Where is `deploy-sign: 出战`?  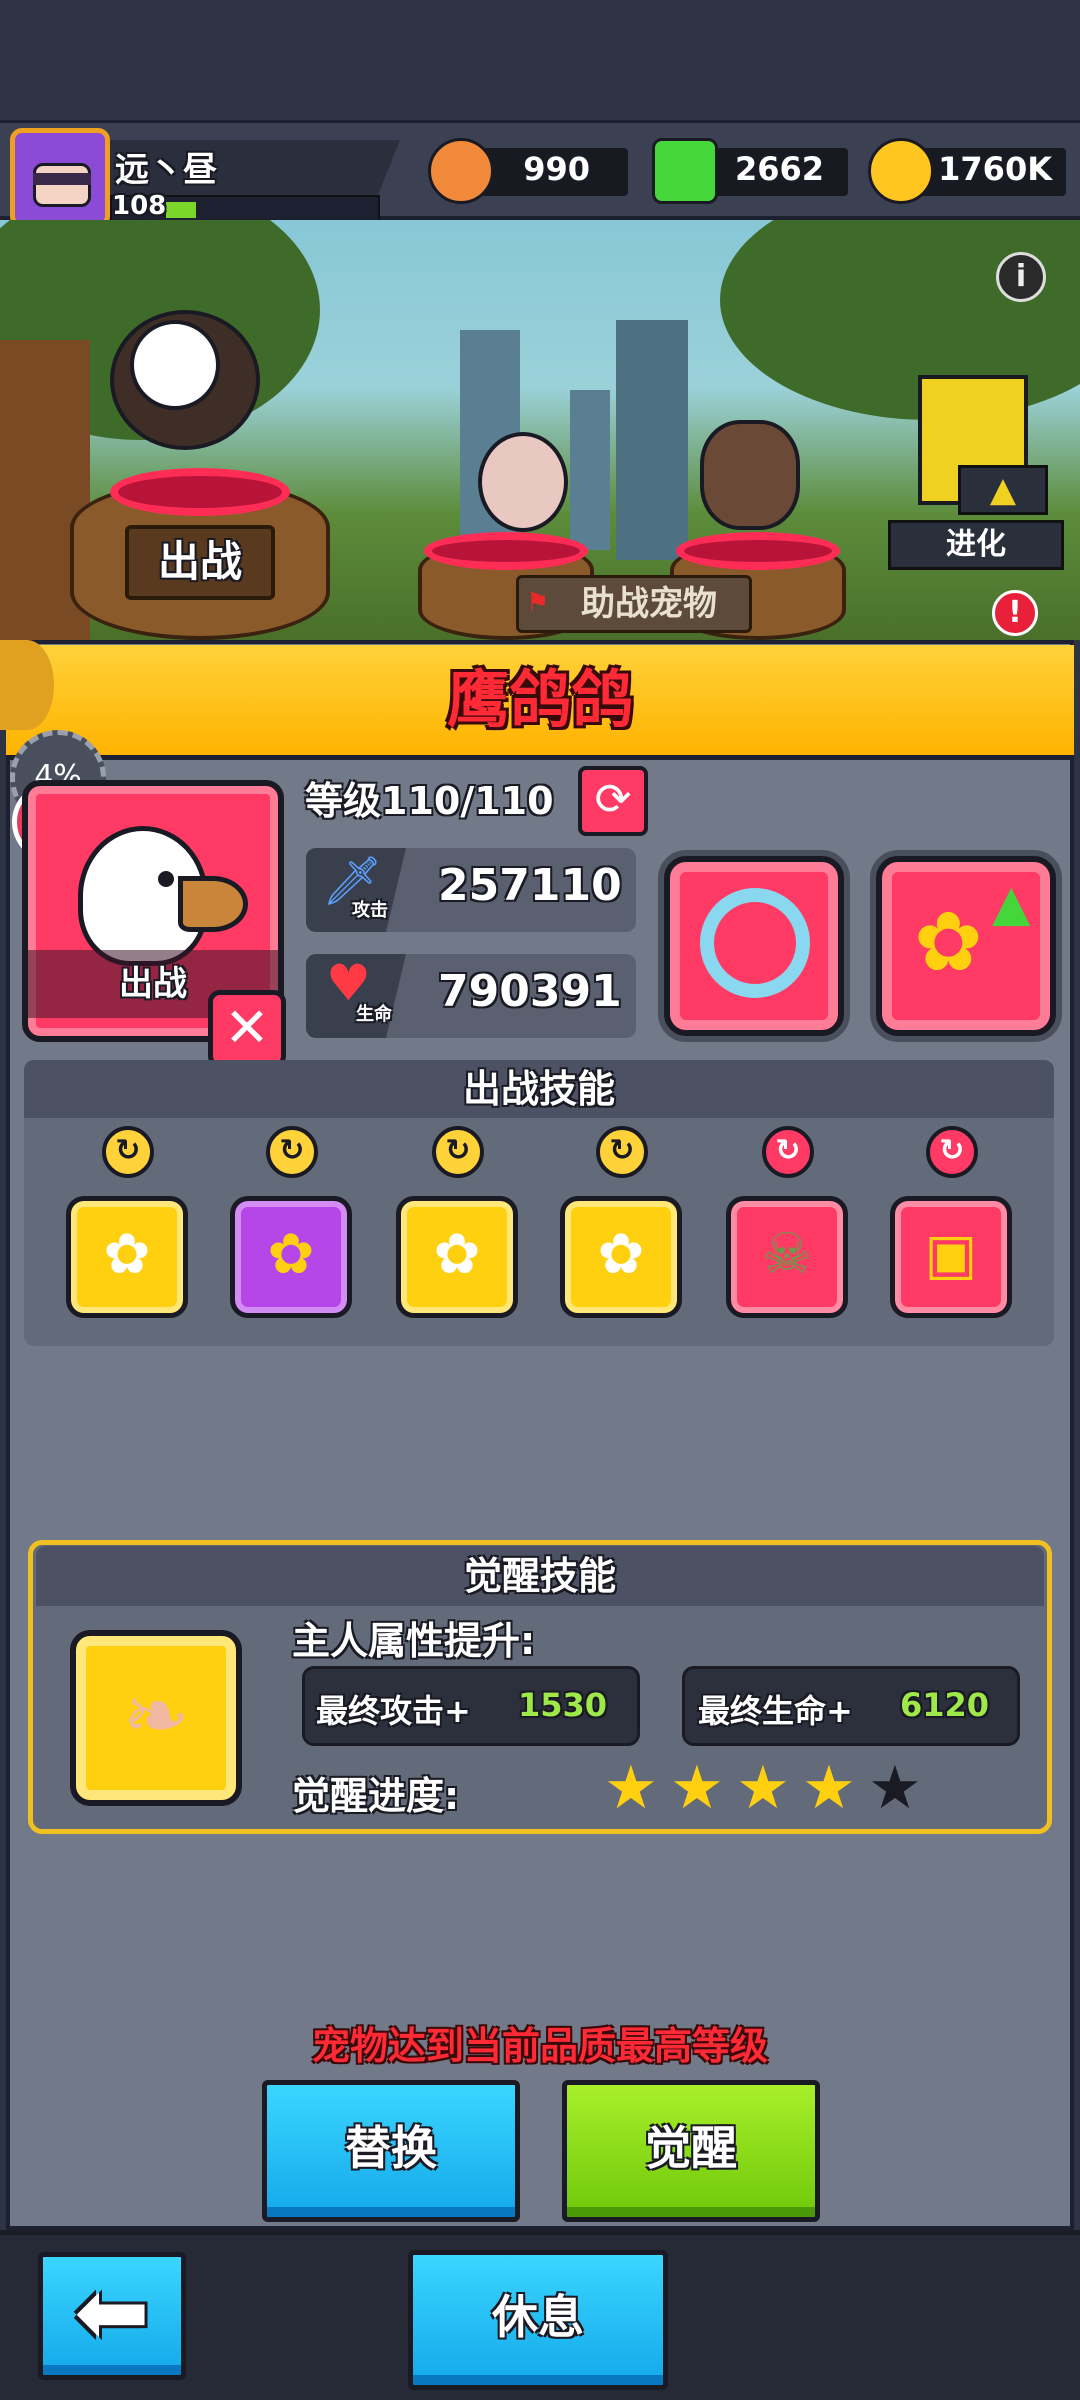 deploy-sign: 出战 is located at coordinates (200, 562).